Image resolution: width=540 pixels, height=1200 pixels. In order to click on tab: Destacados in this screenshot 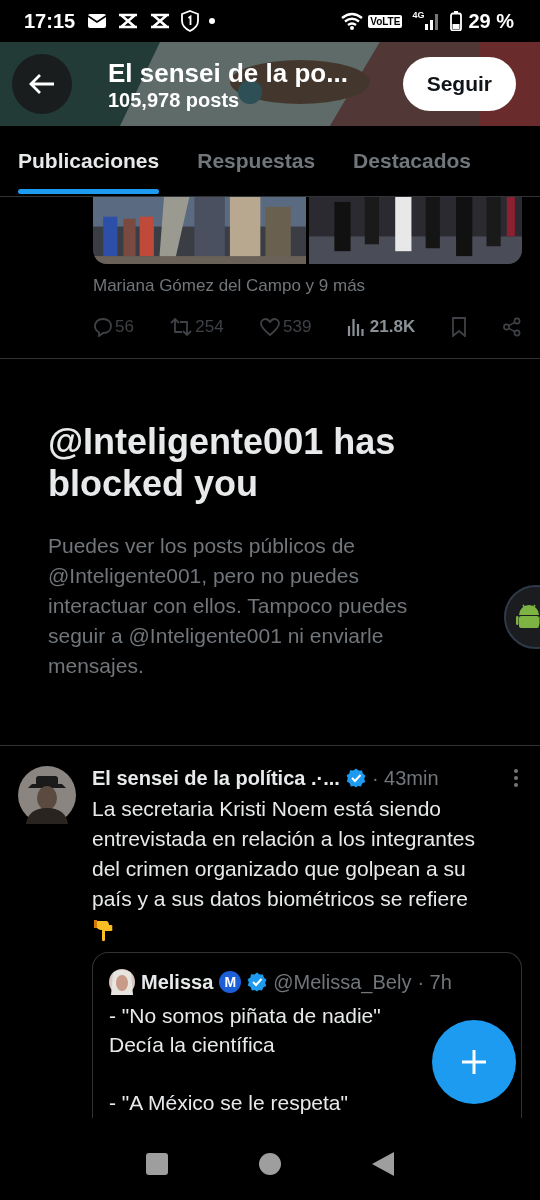, I will do `click(412, 161)`.